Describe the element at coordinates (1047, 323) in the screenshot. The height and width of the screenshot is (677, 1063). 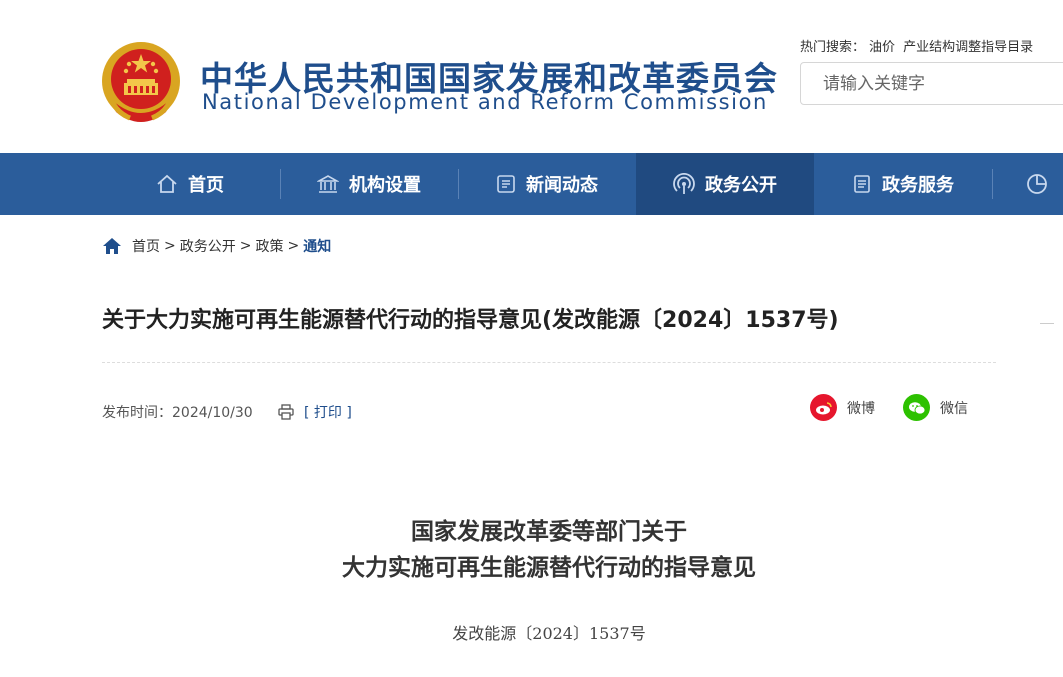
I see `divider-mark` at that location.